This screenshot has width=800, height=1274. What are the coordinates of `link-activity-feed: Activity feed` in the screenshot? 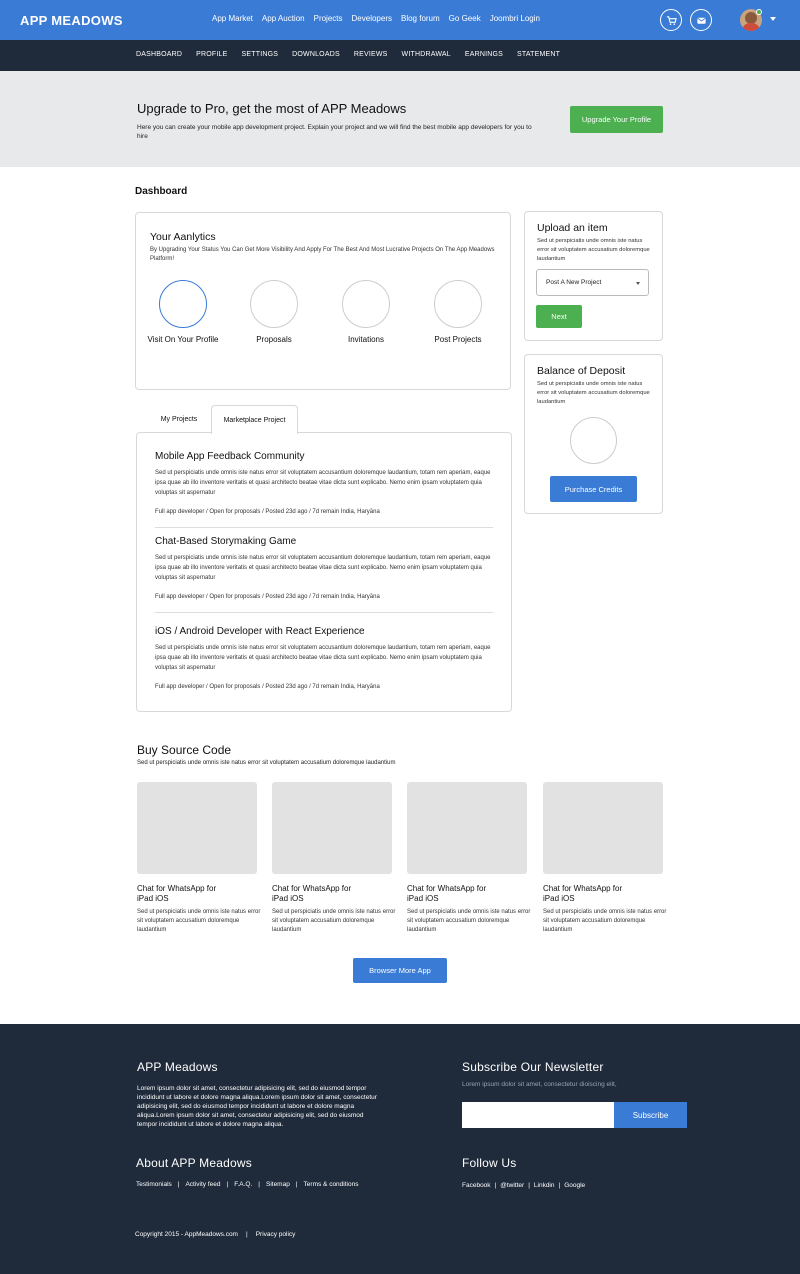 It's located at (202, 1184).